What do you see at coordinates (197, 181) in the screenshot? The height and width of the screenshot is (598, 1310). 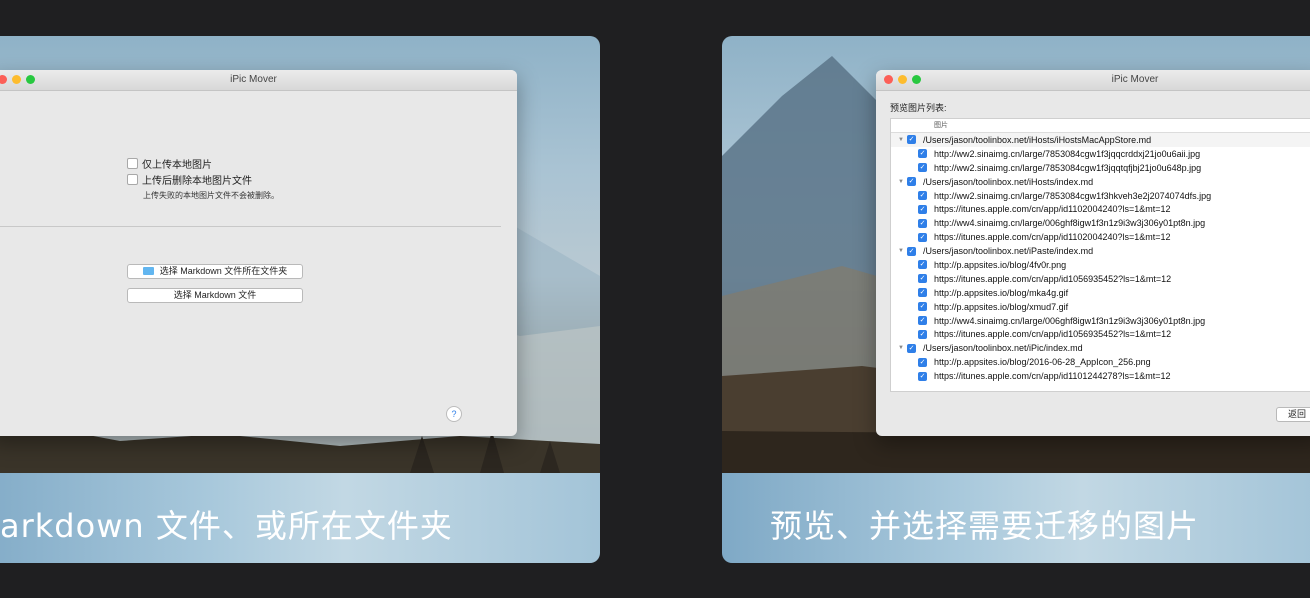 I see `checkbox-label: 上传后删除本地图片文件` at bounding box center [197, 181].